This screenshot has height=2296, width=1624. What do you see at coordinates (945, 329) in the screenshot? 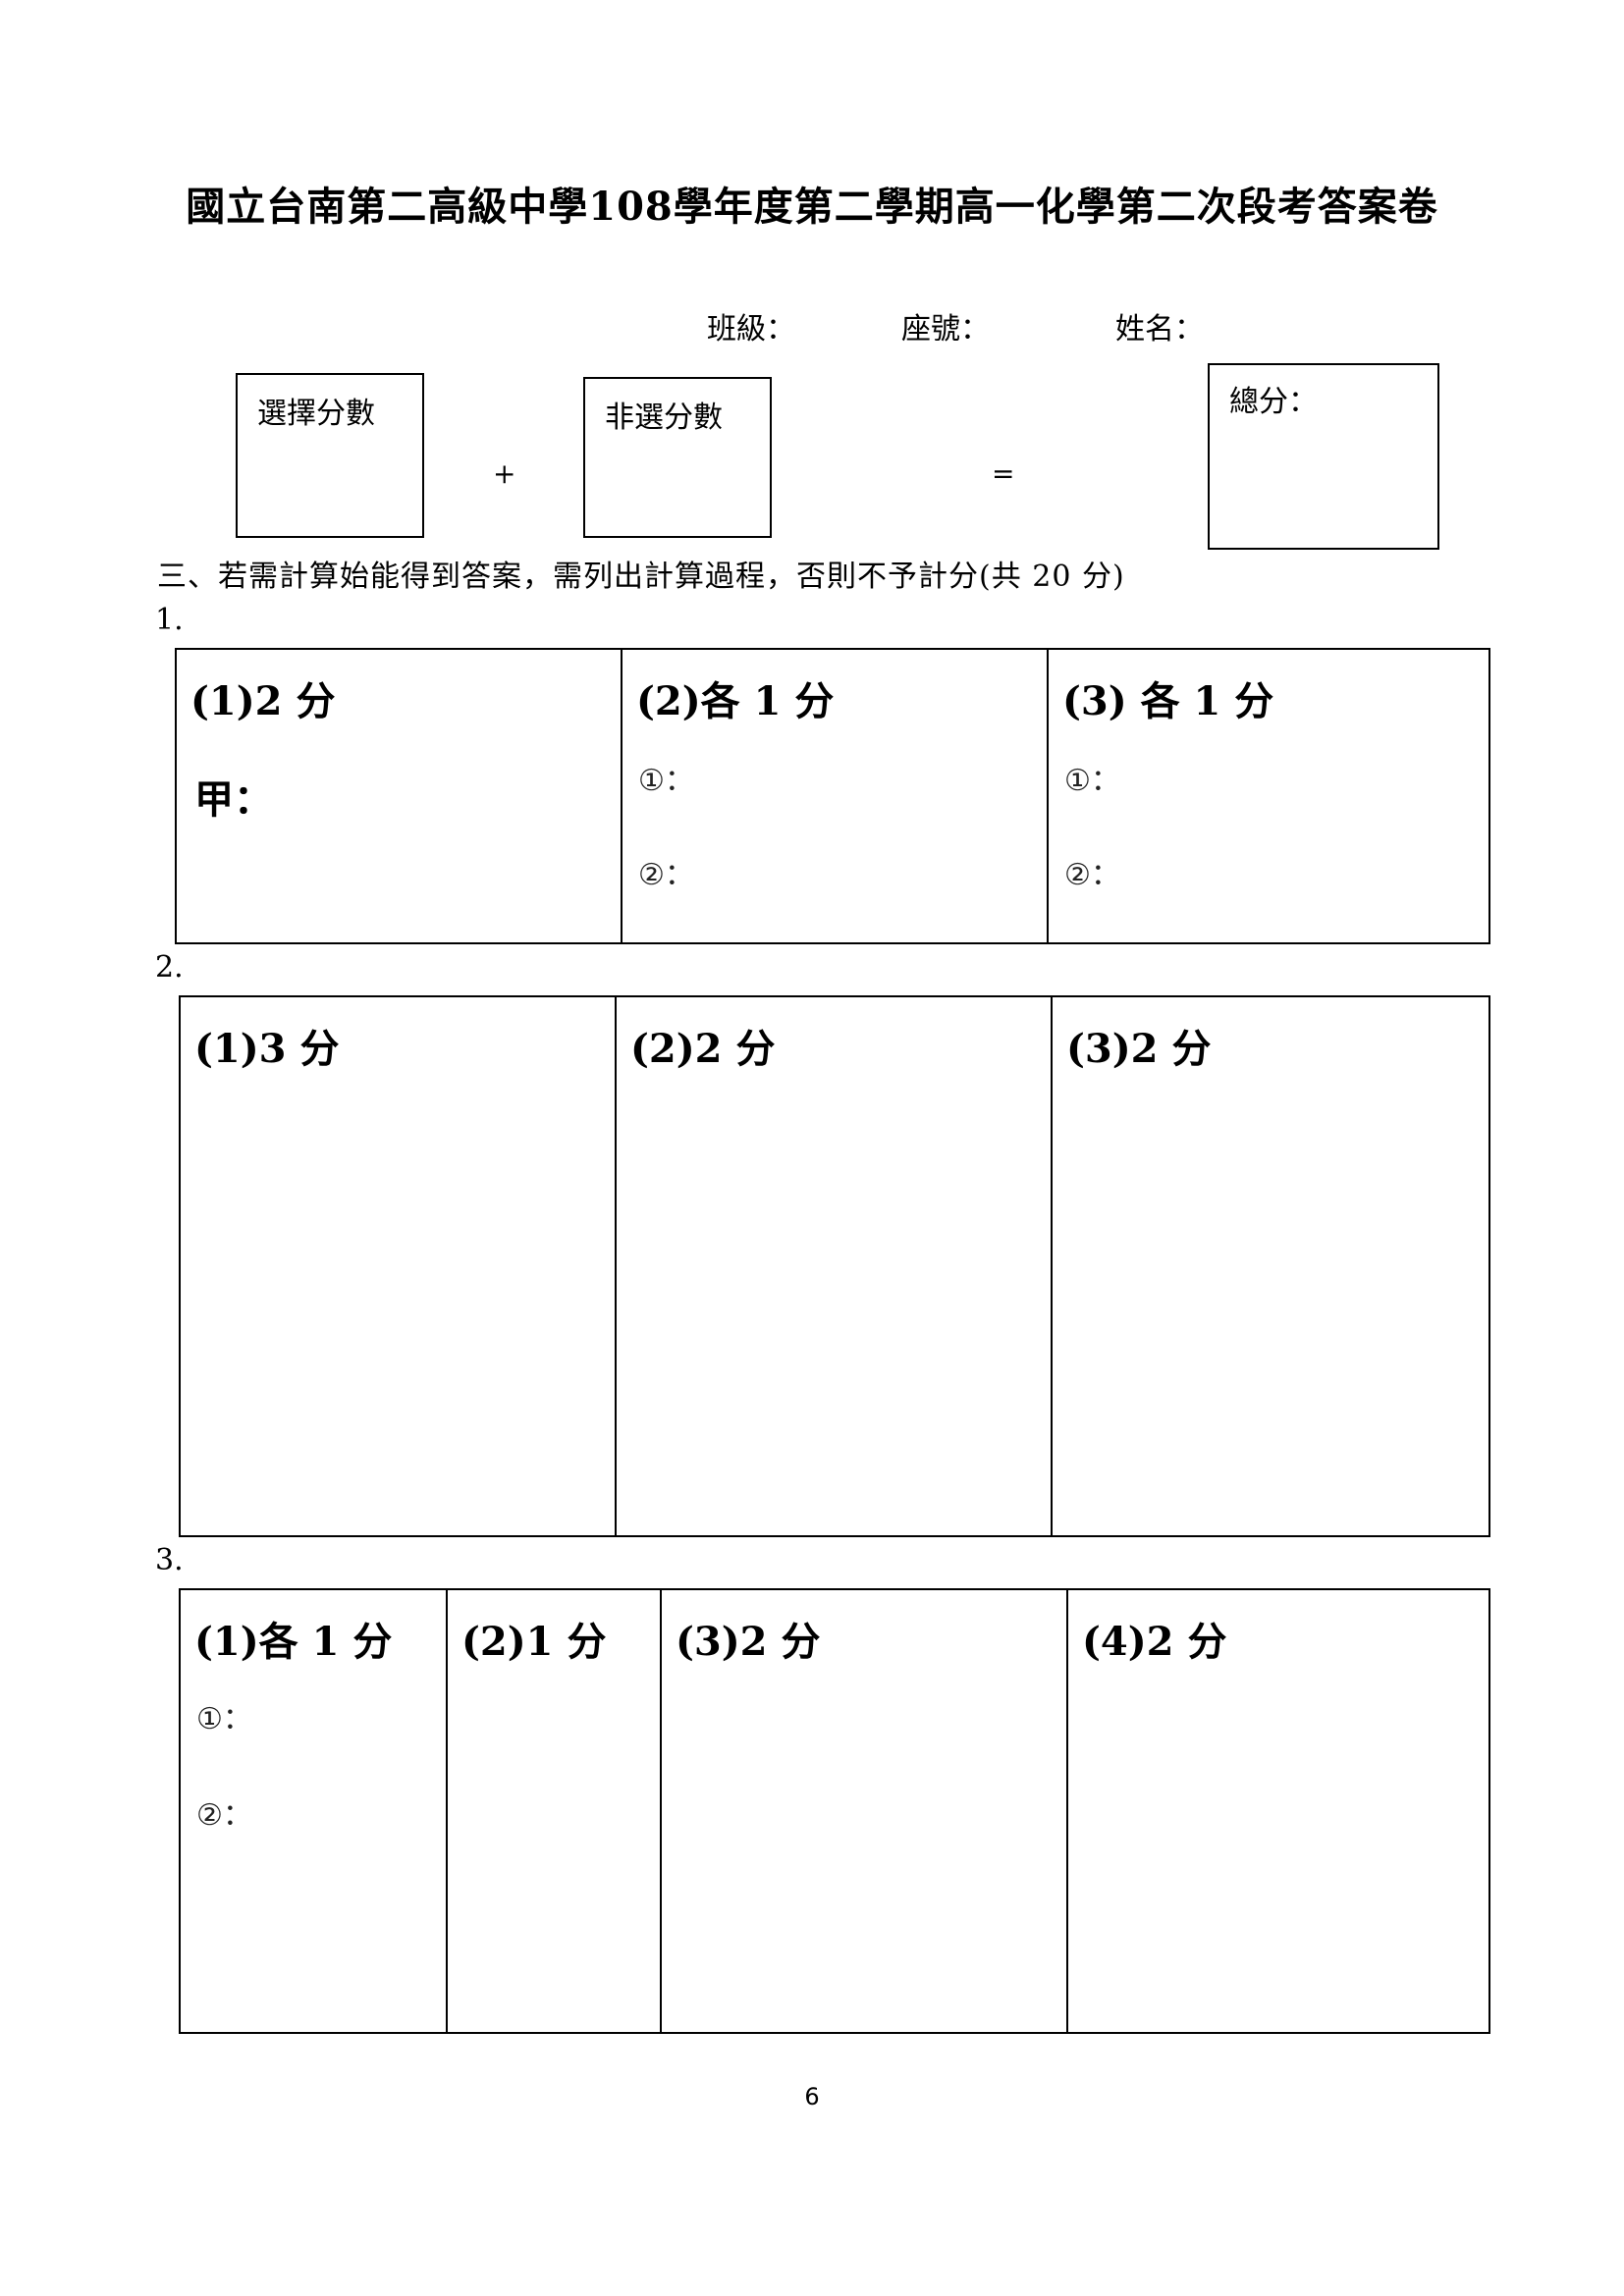
I see `seat-label: 座號：` at bounding box center [945, 329].